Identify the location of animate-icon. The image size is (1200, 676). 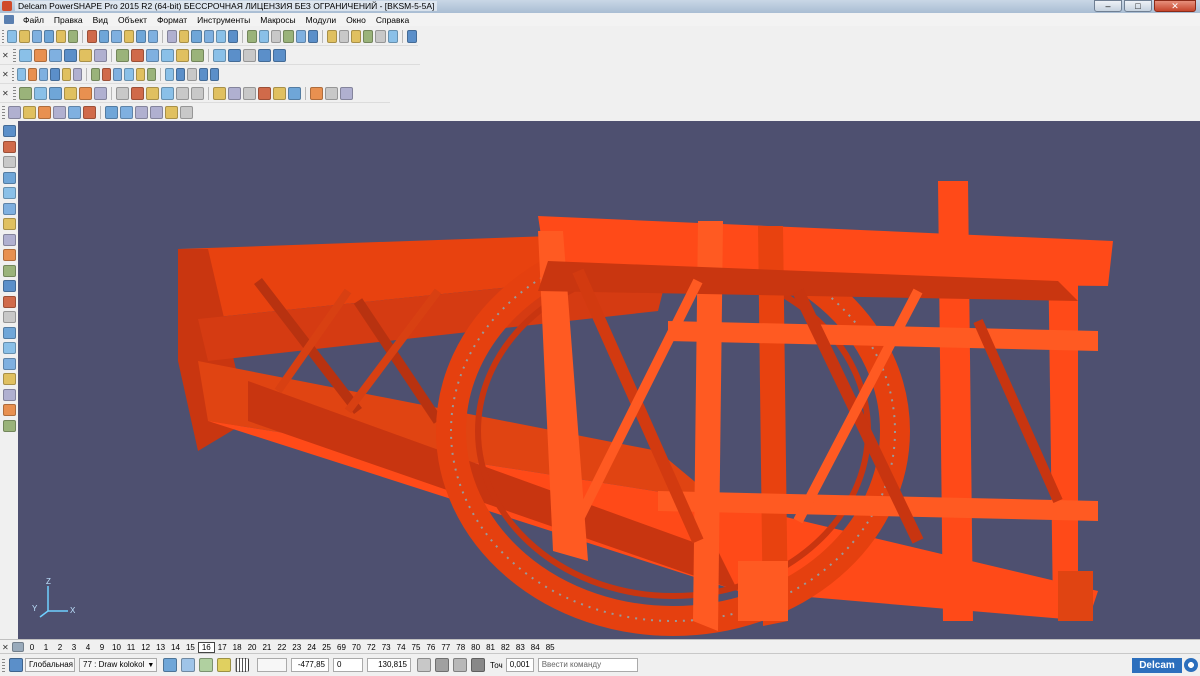
(171, 112).